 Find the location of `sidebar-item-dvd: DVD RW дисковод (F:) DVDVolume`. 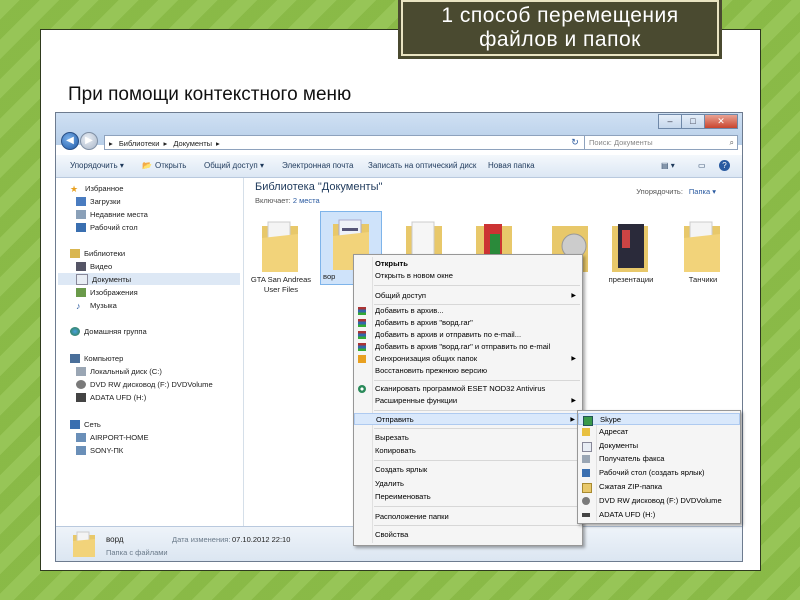

sidebar-item-dvd: DVD RW дисковод (F:) DVDVolume is located at coordinates (144, 384).